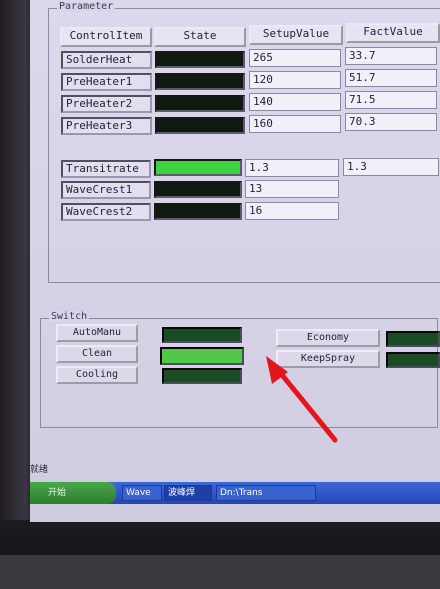 This screenshot has height=589, width=440. What do you see at coordinates (142, 493) in the screenshot?
I see `taskbar-item-wave: Wave` at bounding box center [142, 493].